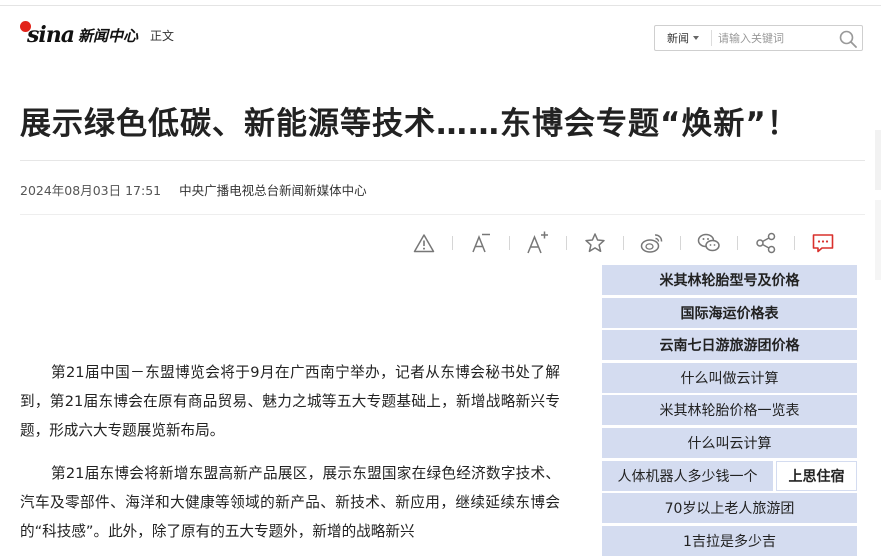 Image resolution: width=881 pixels, height=560 pixels. I want to click on wechat-icon, so click(708, 242).